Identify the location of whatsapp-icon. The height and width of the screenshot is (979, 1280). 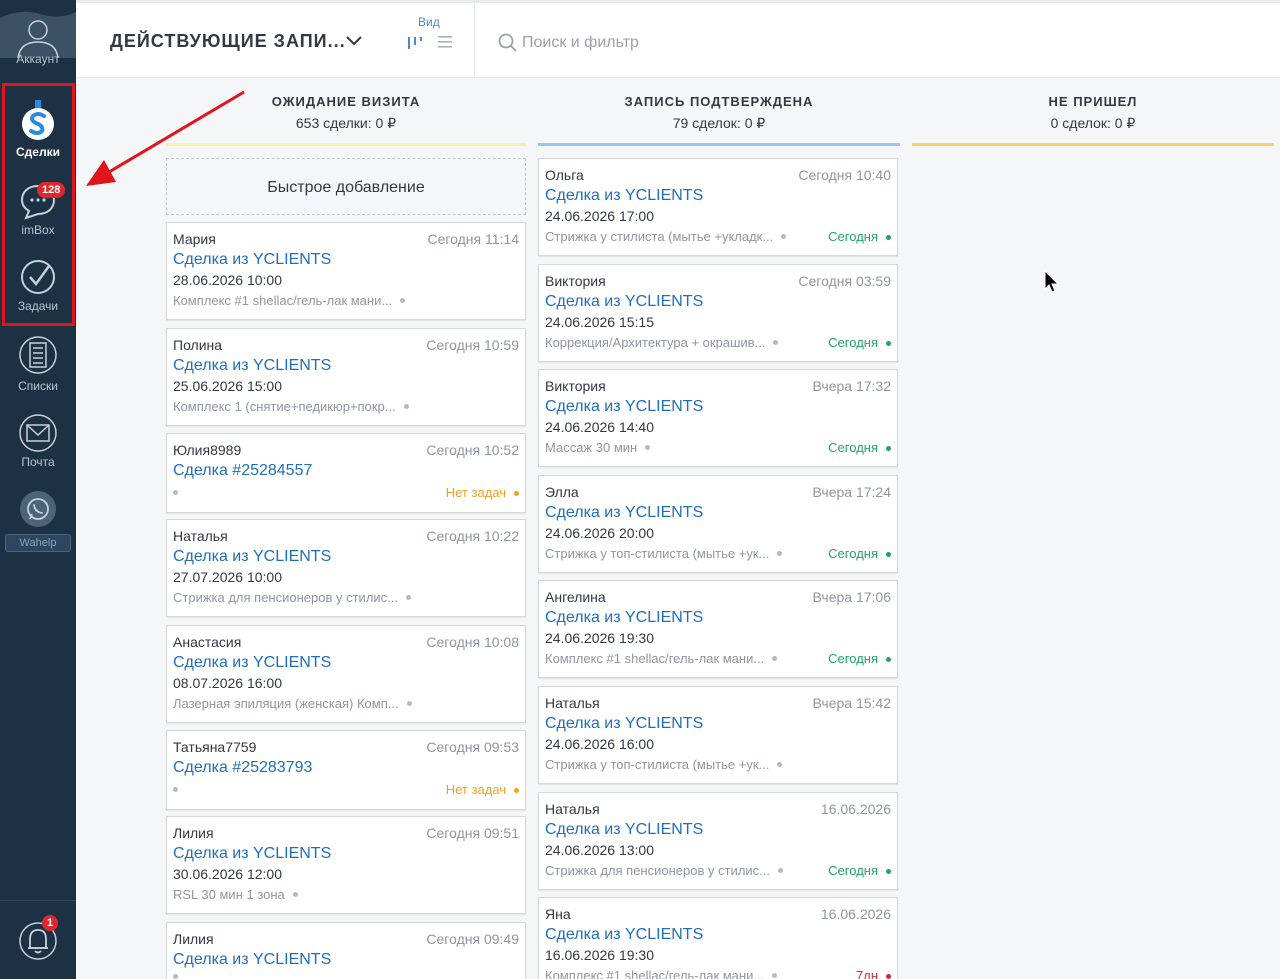
(38, 509).